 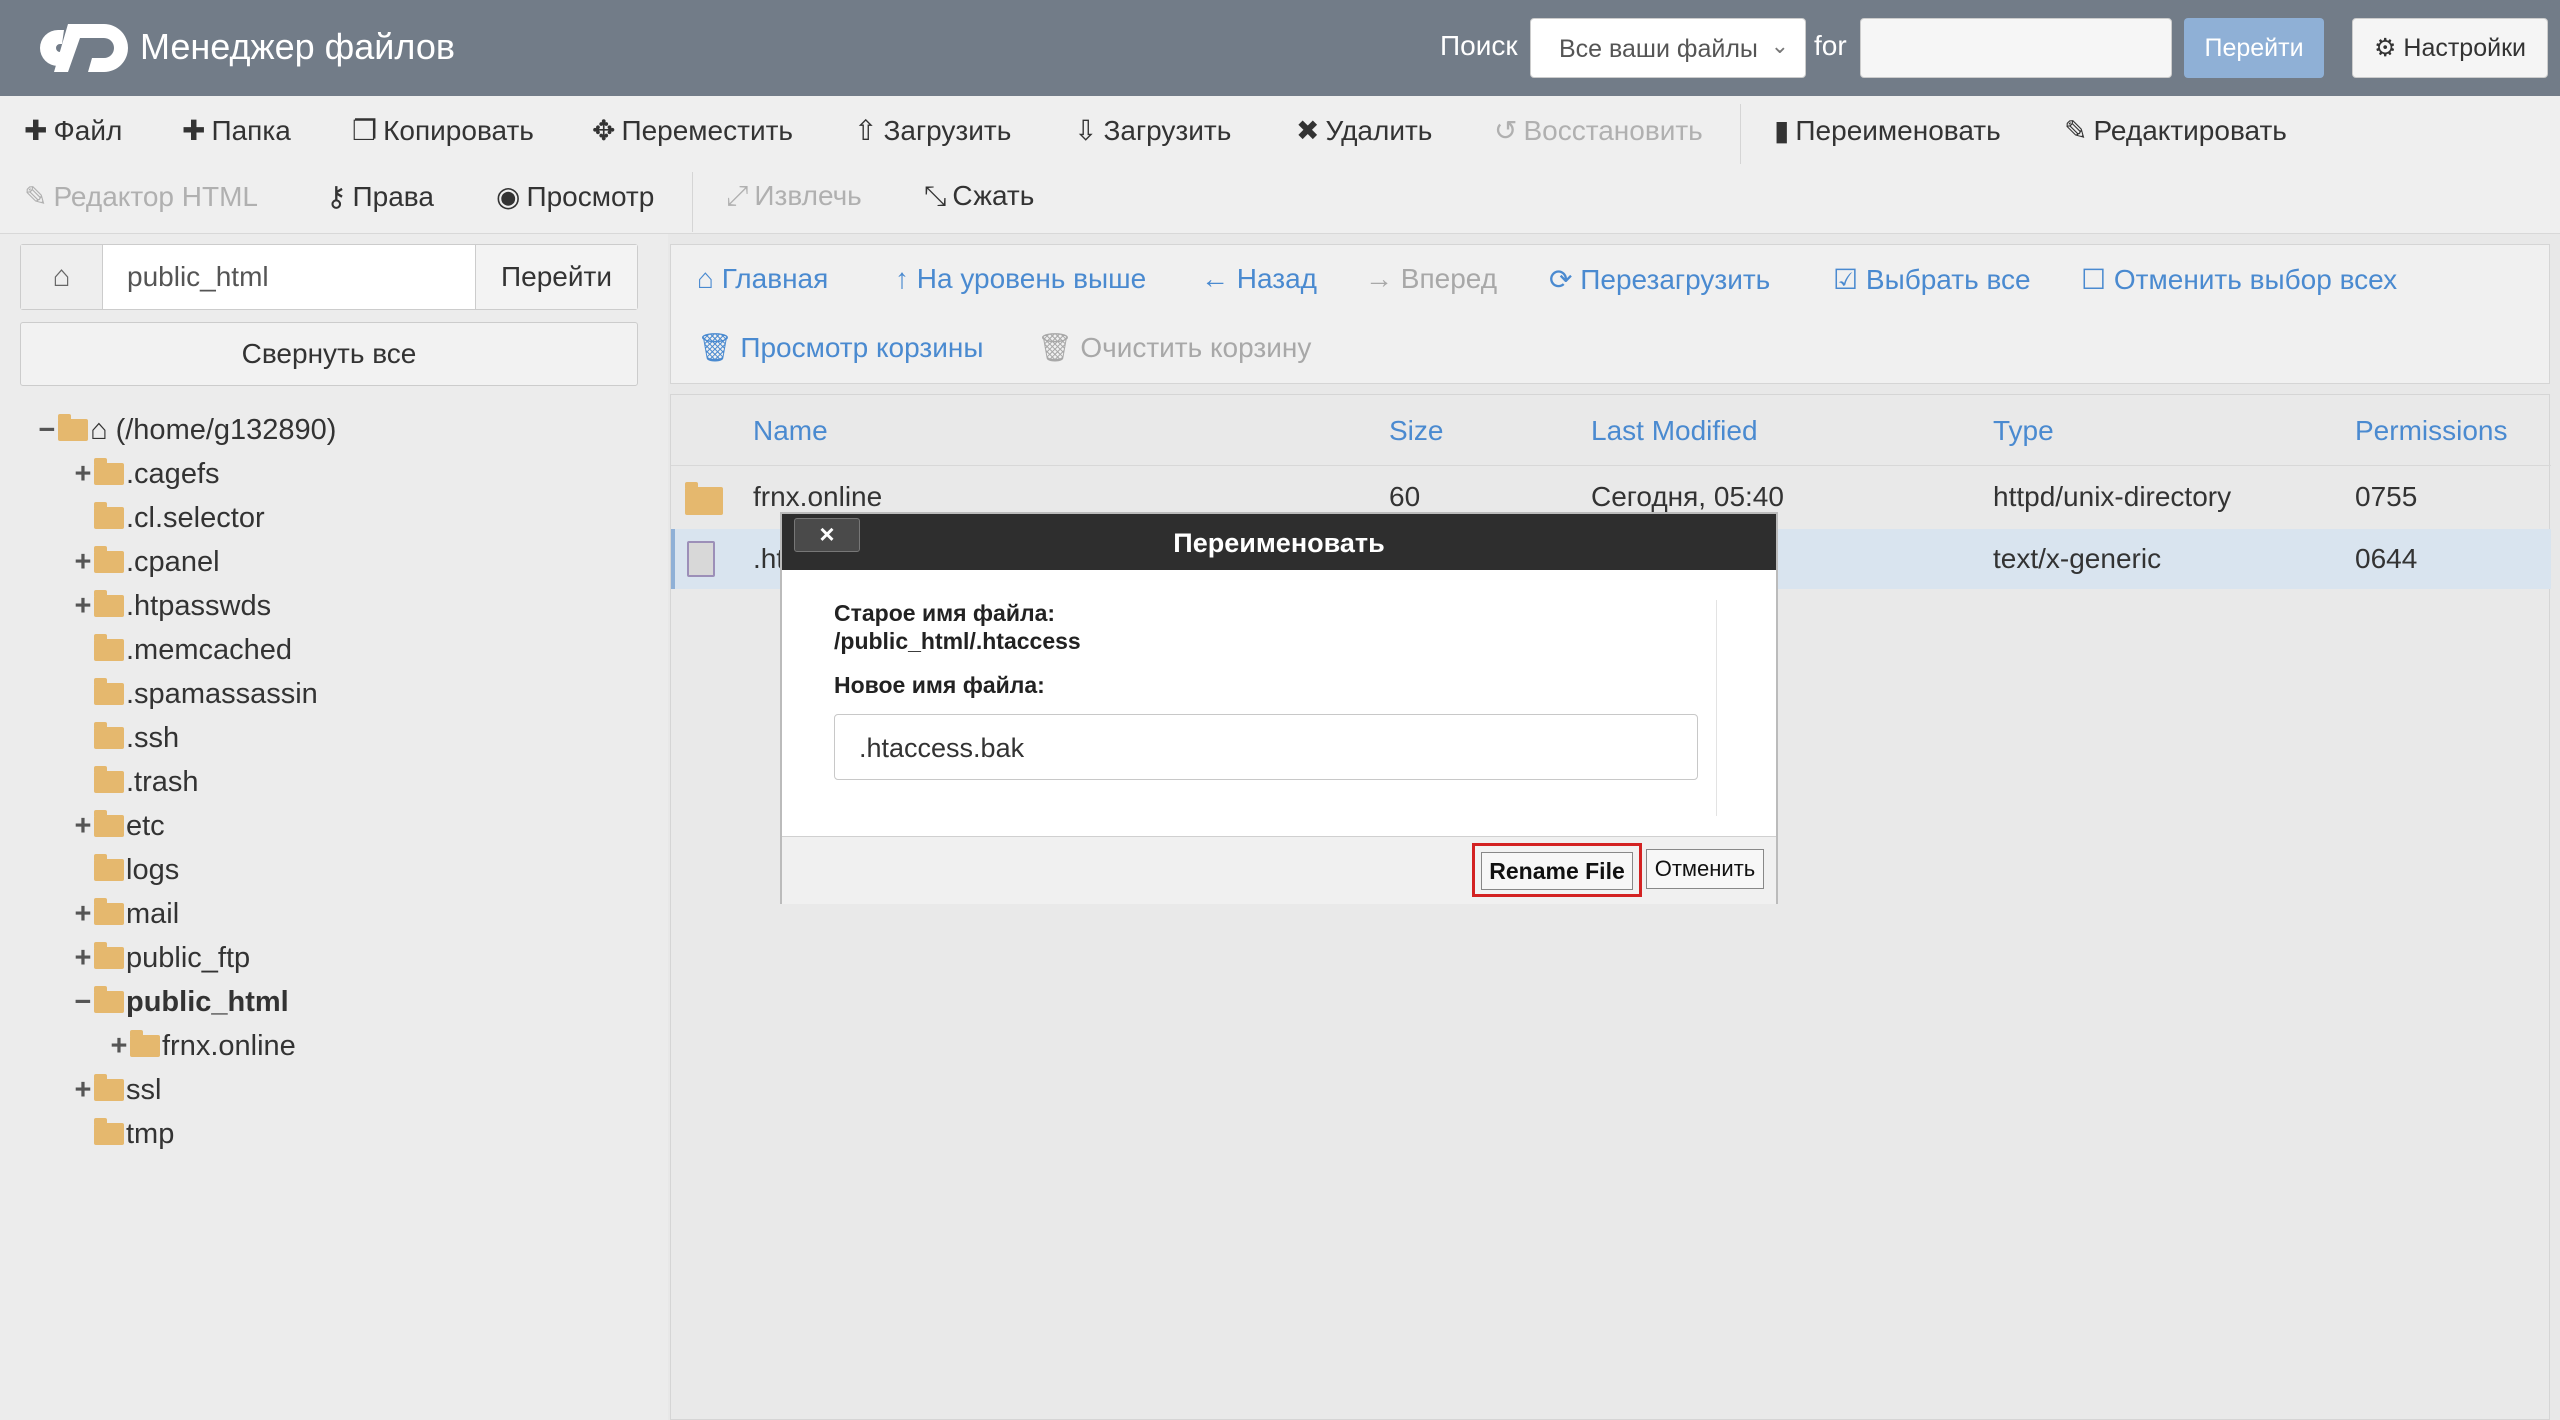 What do you see at coordinates (186, 430) in the screenshot?
I see `tree-item-home: − ⌂ (/home/g132890)` at bounding box center [186, 430].